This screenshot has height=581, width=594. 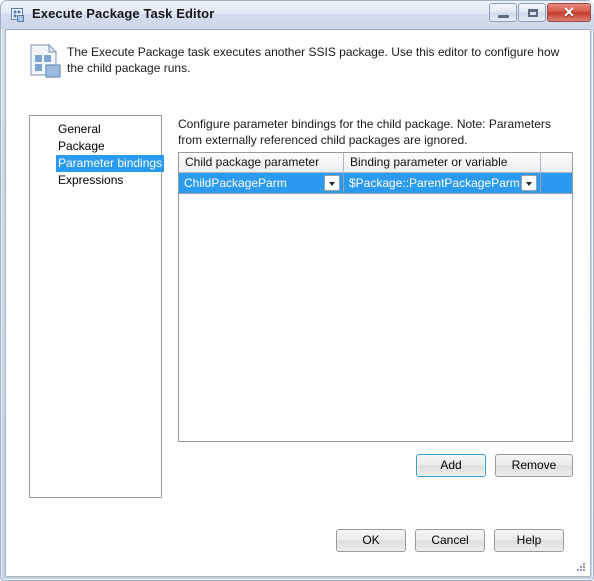 What do you see at coordinates (79, 129) in the screenshot?
I see `nav-item-label: General` at bounding box center [79, 129].